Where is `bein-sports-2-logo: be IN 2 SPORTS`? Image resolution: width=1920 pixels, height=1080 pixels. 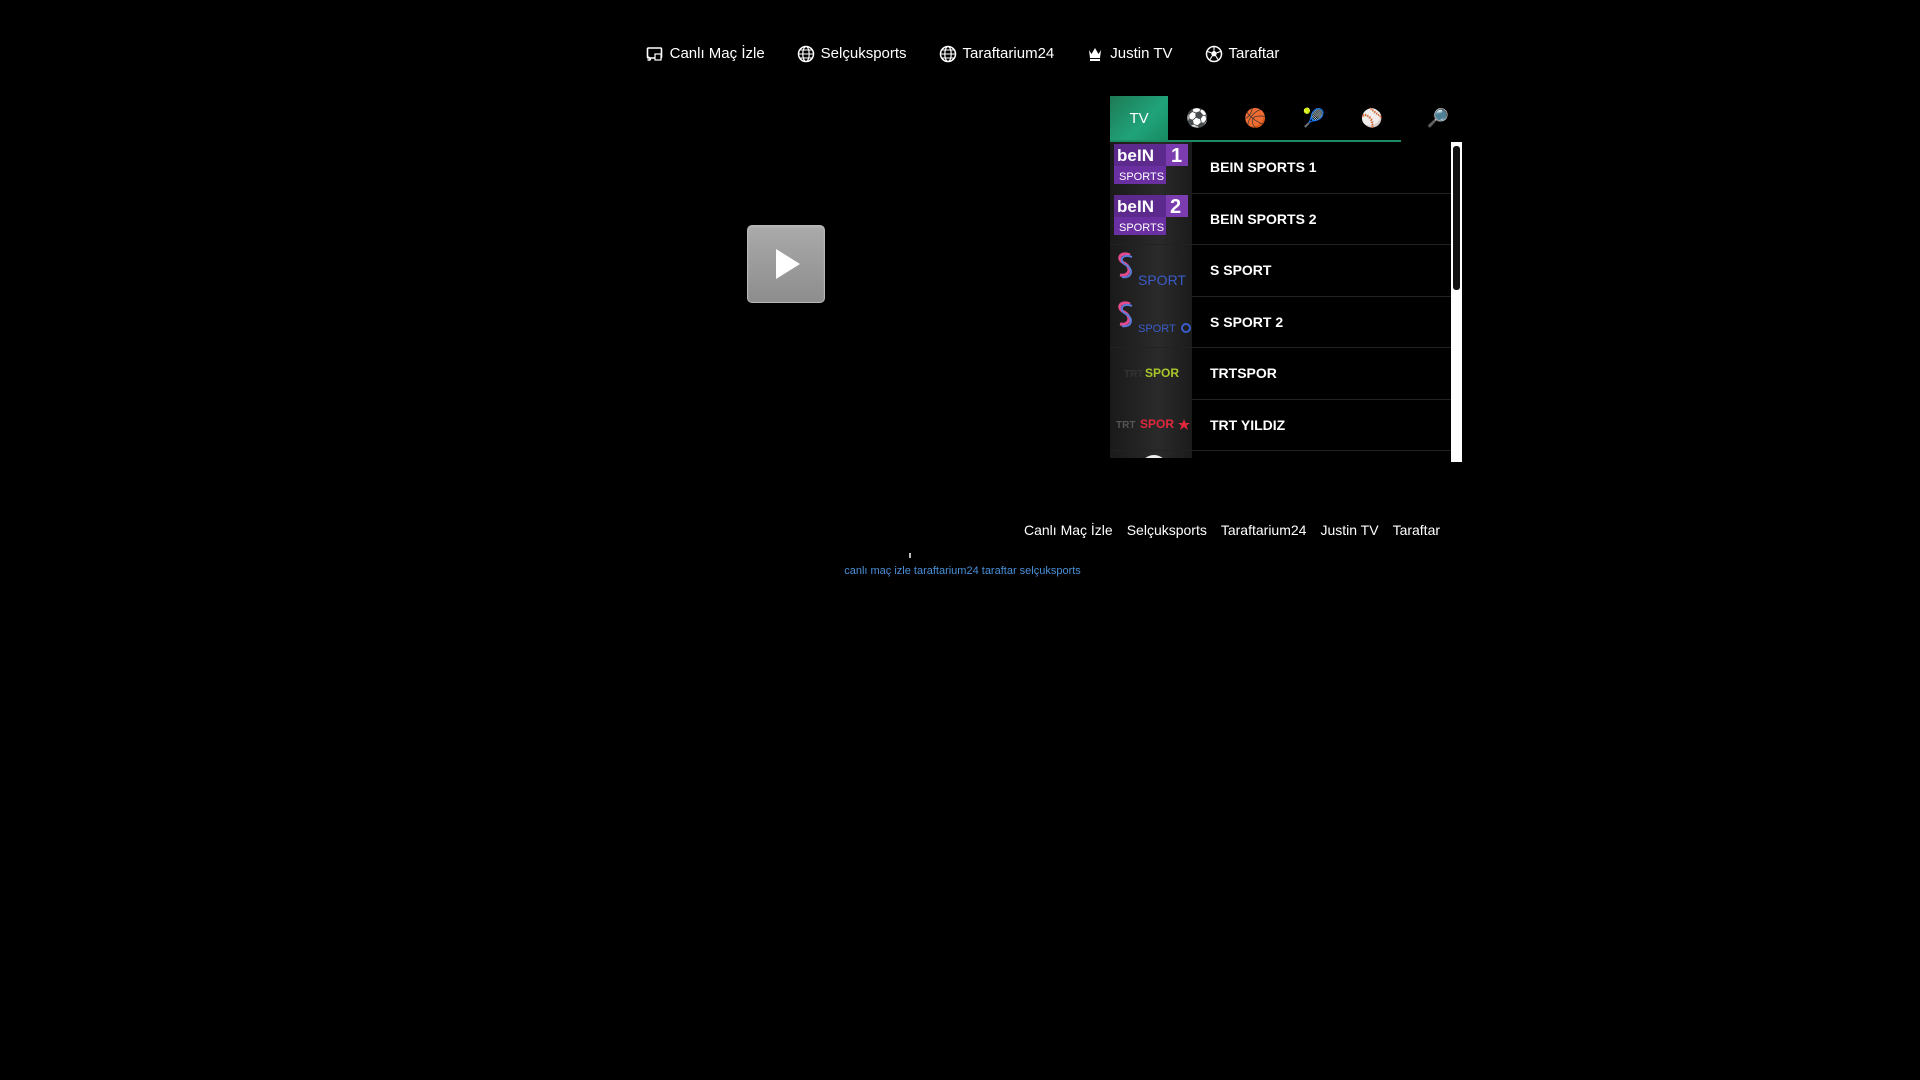 bein-sports-2-logo: be IN 2 SPORTS is located at coordinates (1151, 219).